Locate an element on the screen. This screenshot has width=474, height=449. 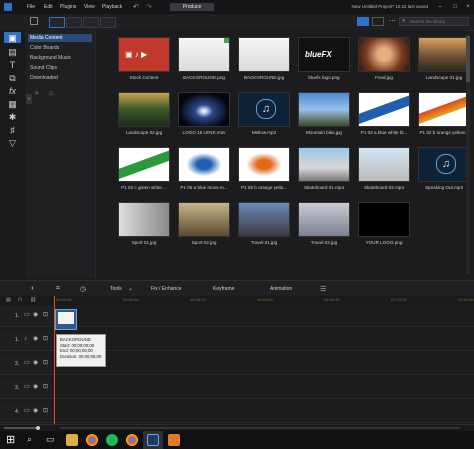
app-icon is located at coordinates (174, 440).